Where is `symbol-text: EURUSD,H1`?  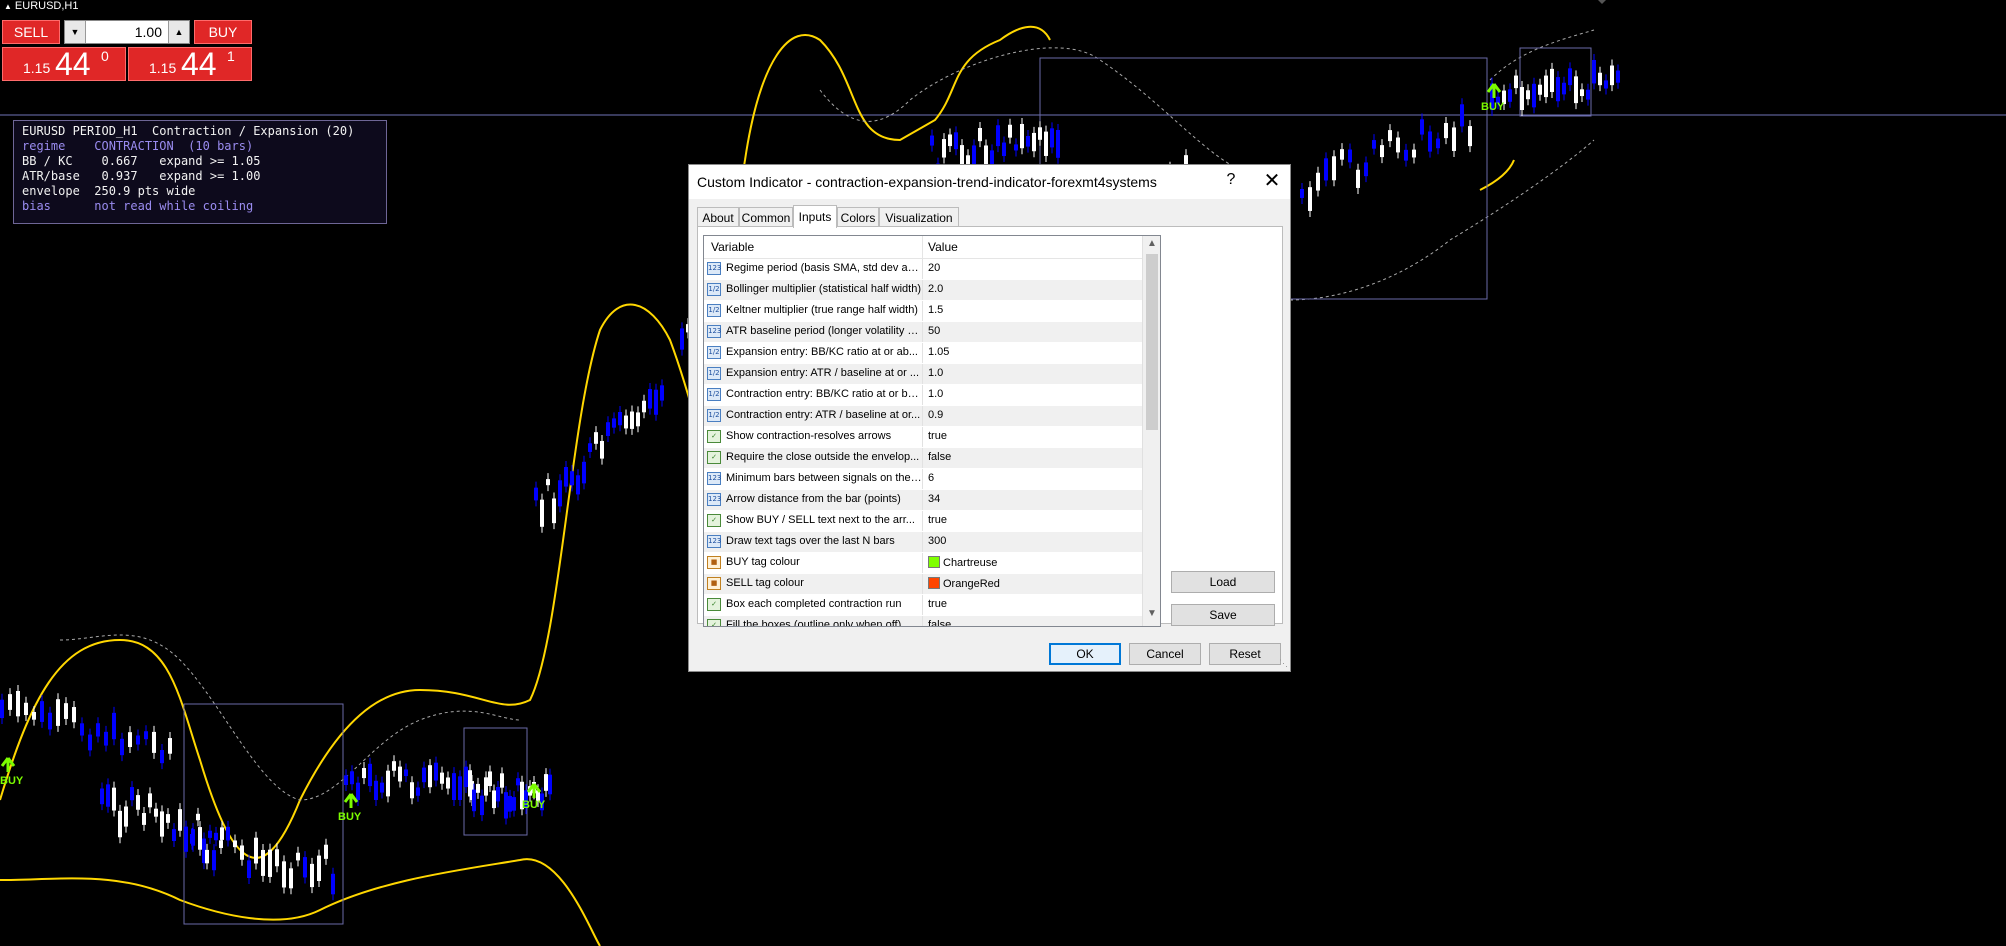
symbol-text: EURUSD,H1 is located at coordinates (46, 6).